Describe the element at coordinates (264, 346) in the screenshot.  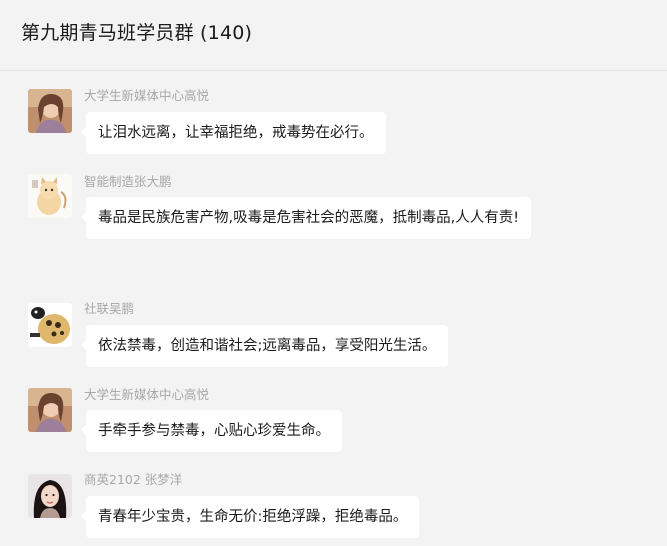
I see `message-bubble: 依法禁毒，创造和谐社会;远离毒品，享受阳光生活。` at that location.